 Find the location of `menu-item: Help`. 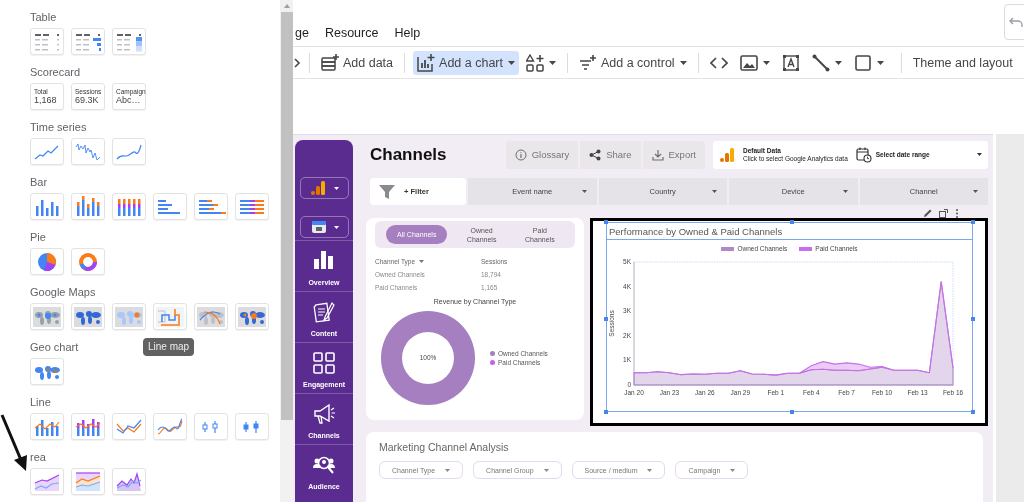

menu-item: Help is located at coordinates (407, 33).